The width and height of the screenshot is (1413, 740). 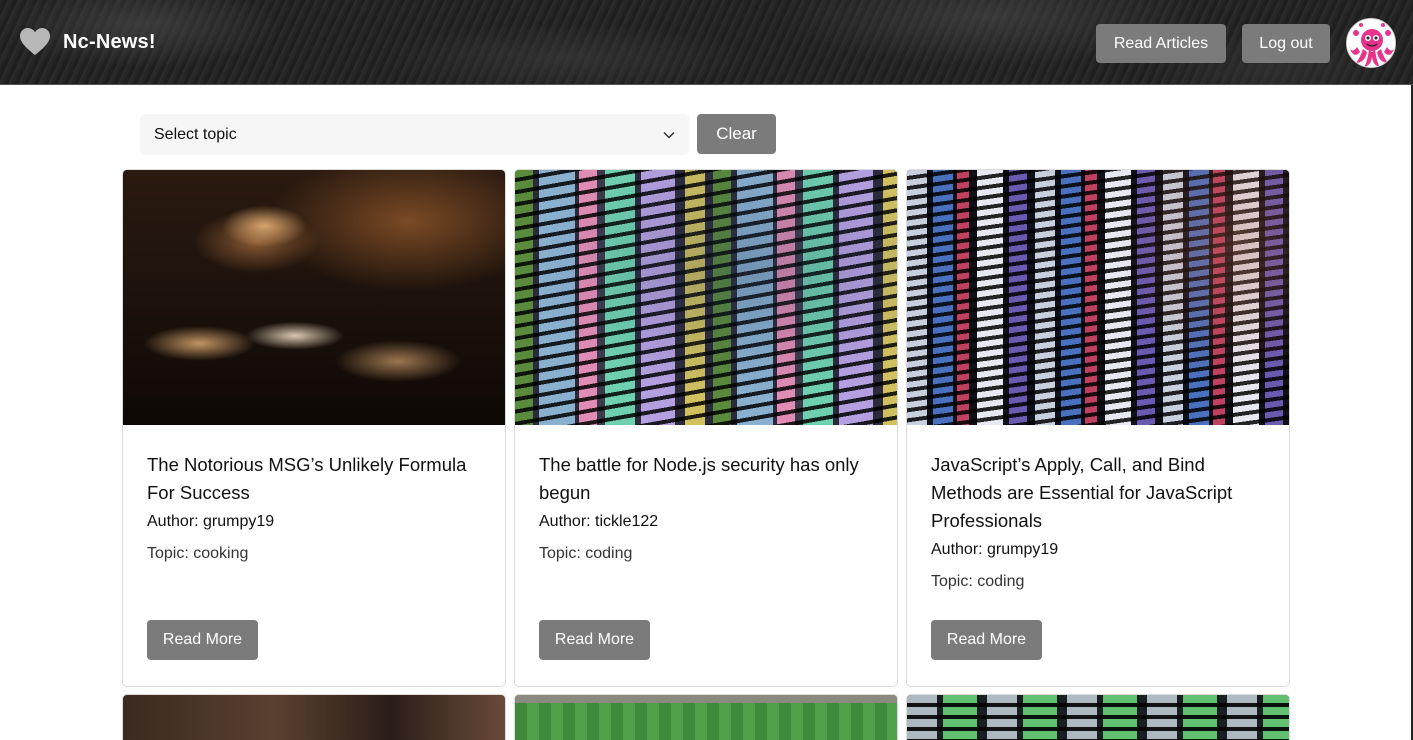 What do you see at coordinates (1286, 43) in the screenshot?
I see `logout-button: Log out` at bounding box center [1286, 43].